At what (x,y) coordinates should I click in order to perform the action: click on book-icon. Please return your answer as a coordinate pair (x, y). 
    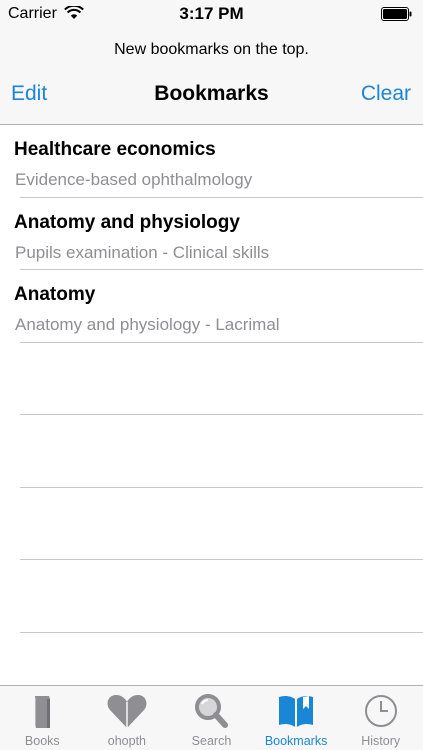
    Looking at the image, I should click on (43, 712).